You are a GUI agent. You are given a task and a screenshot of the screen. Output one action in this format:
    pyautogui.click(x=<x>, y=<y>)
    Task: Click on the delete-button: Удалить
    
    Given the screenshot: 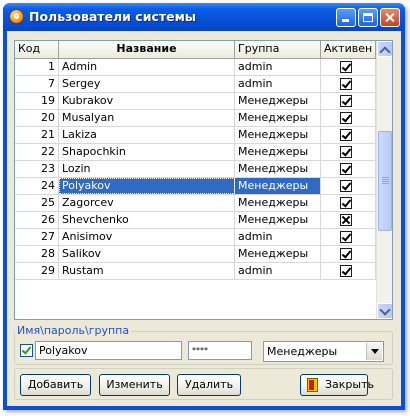 What is the action you would take?
    pyautogui.click(x=209, y=385)
    